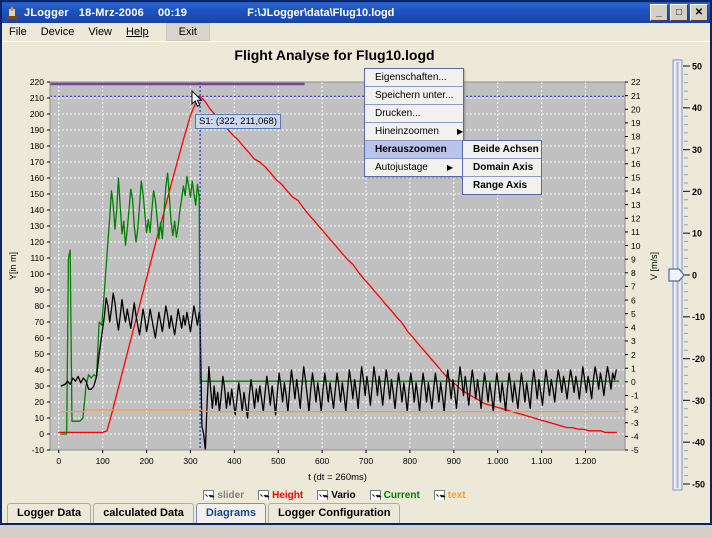 The width and height of the screenshot is (712, 538). Describe the element at coordinates (18, 32) in the screenshot. I see `menu-item-file: File` at that location.